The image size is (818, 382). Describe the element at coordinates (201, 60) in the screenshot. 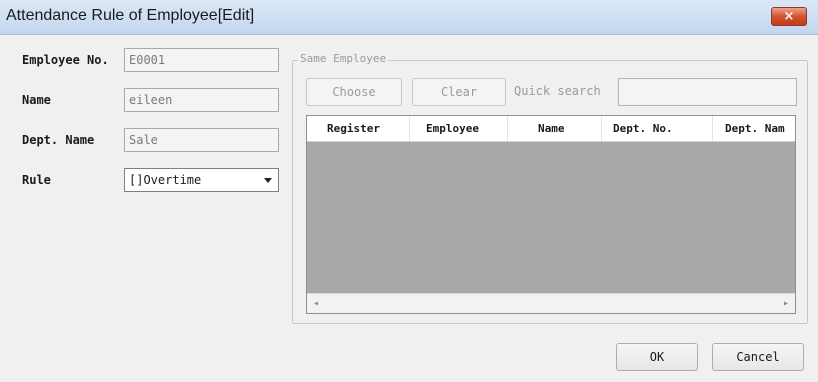

I see `employee-no-field: E0001` at that location.